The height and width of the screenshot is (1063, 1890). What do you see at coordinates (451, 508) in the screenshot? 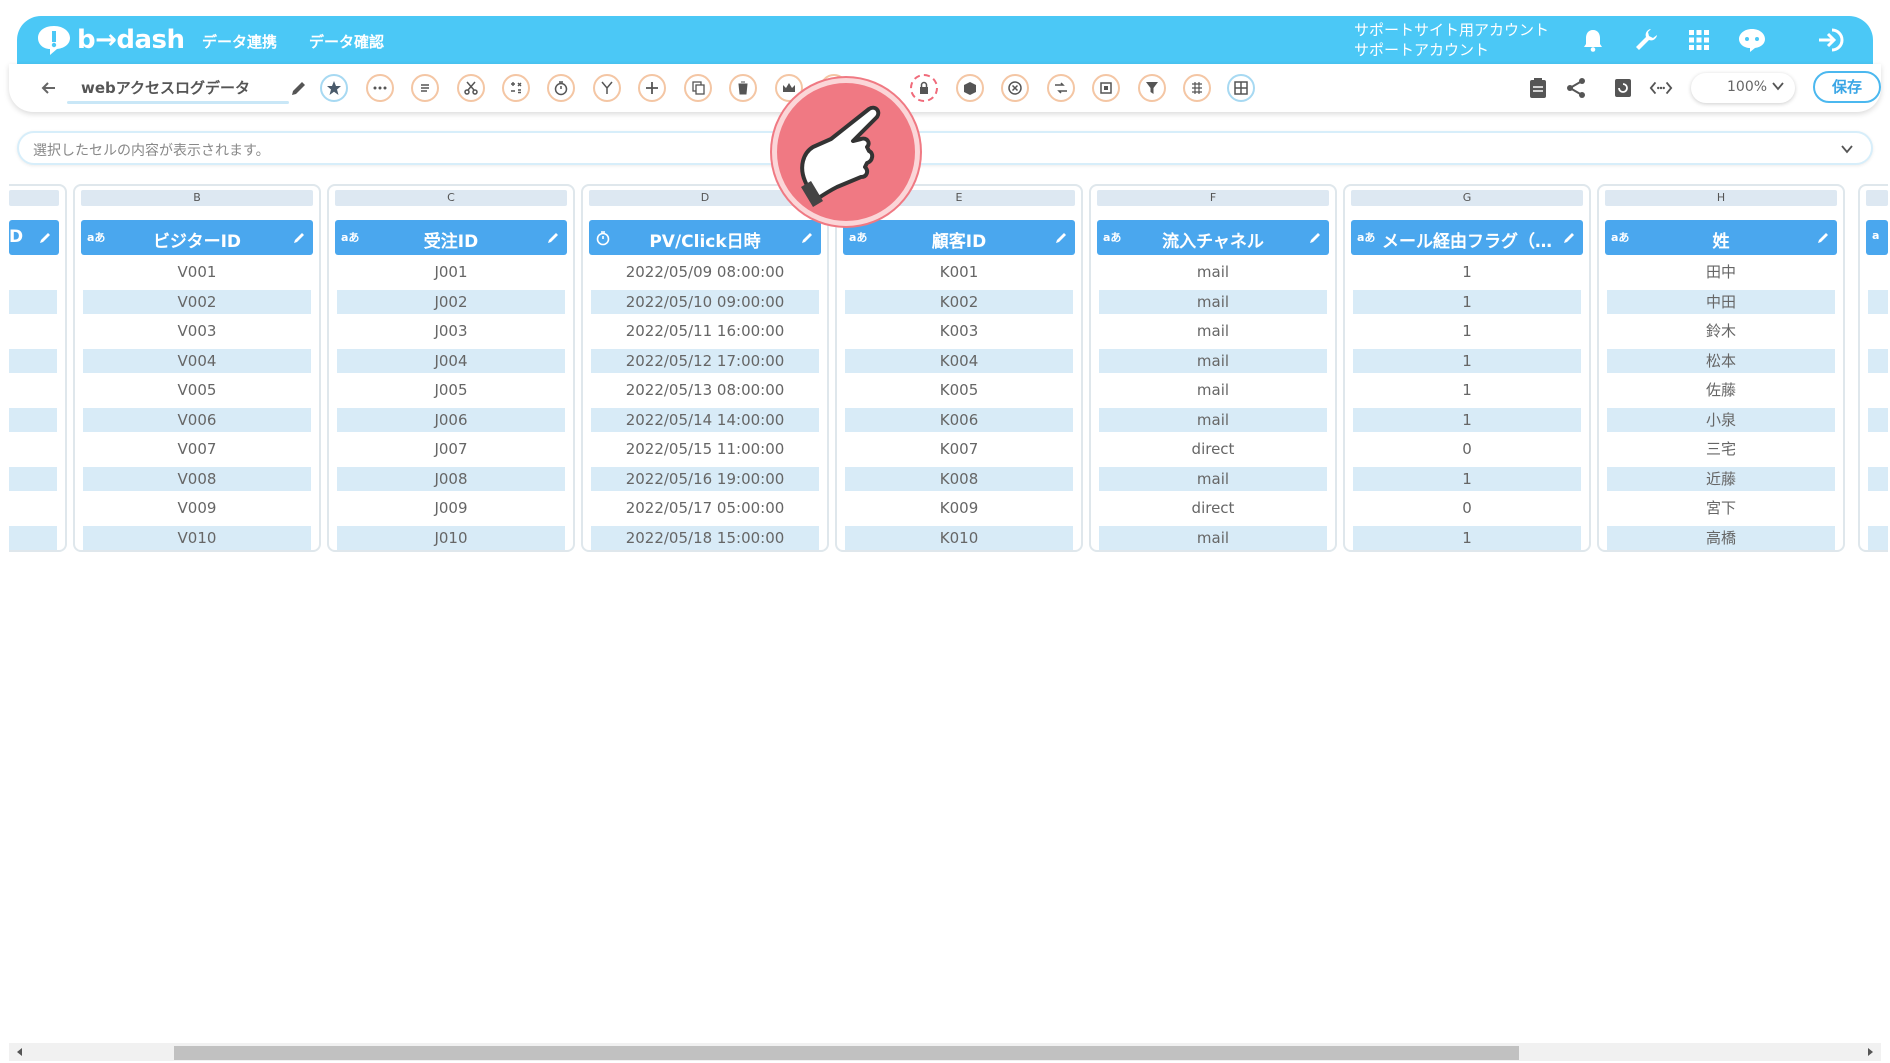
I see `table-cell: J009` at bounding box center [451, 508].